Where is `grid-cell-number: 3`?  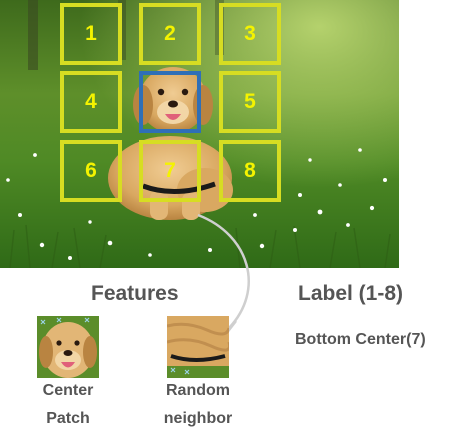 grid-cell-number: 3 is located at coordinates (250, 33).